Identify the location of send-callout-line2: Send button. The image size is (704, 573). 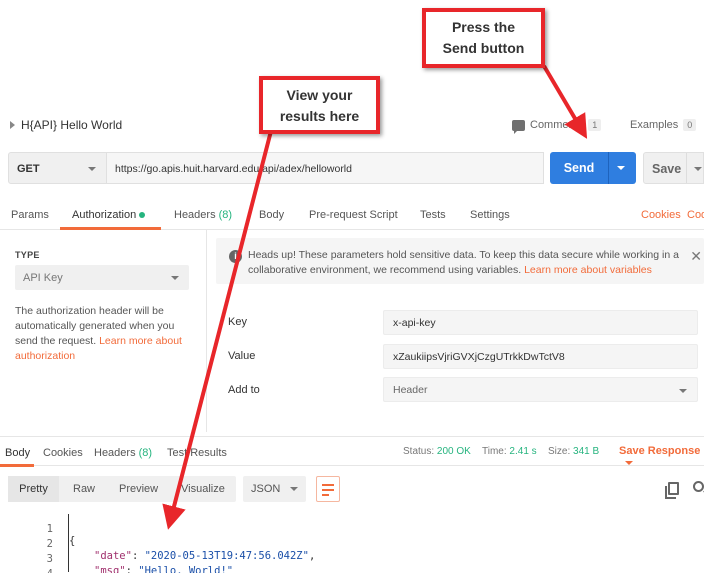
(483, 48).